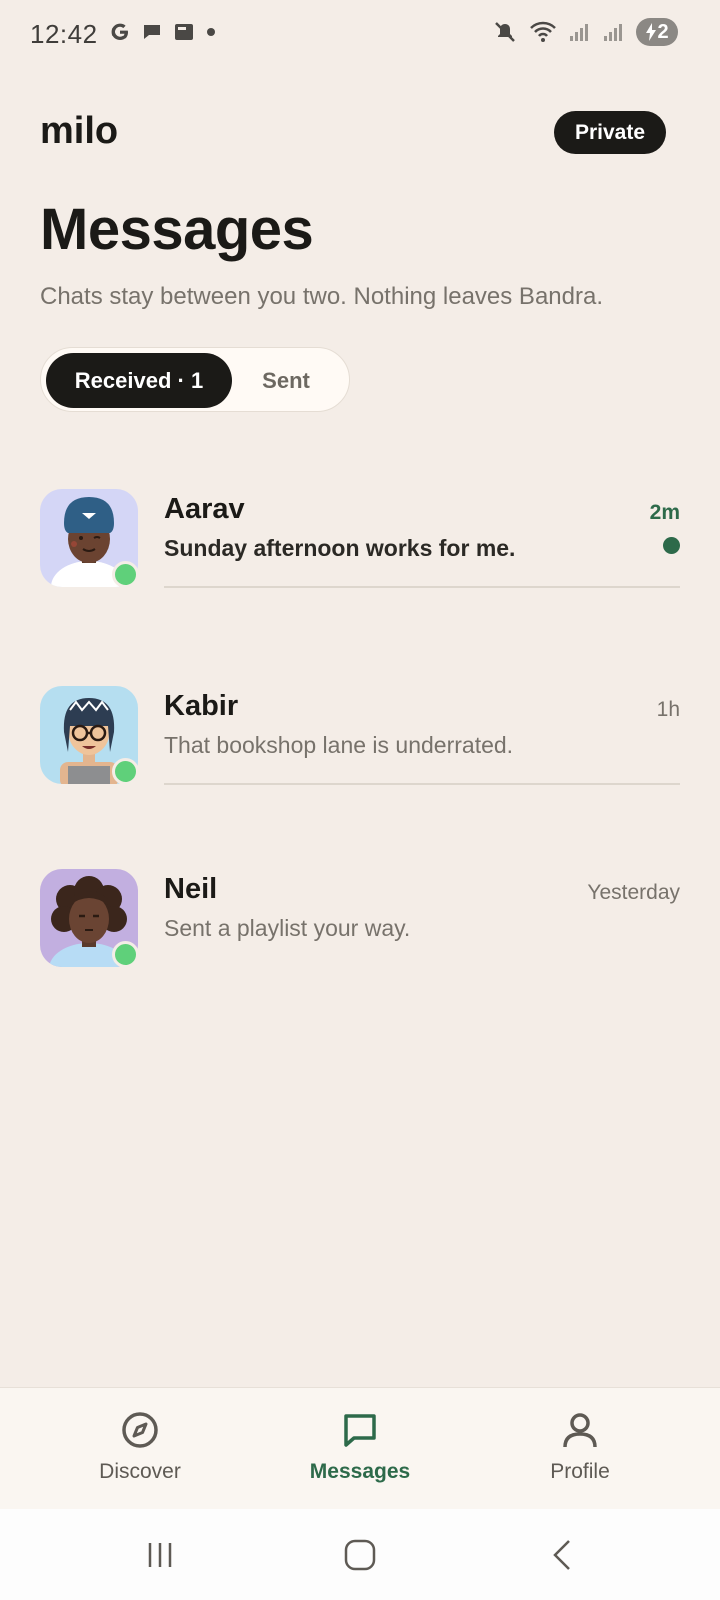 The width and height of the screenshot is (720, 1600). Describe the element at coordinates (360, 1430) in the screenshot. I see `chat-icon` at that location.